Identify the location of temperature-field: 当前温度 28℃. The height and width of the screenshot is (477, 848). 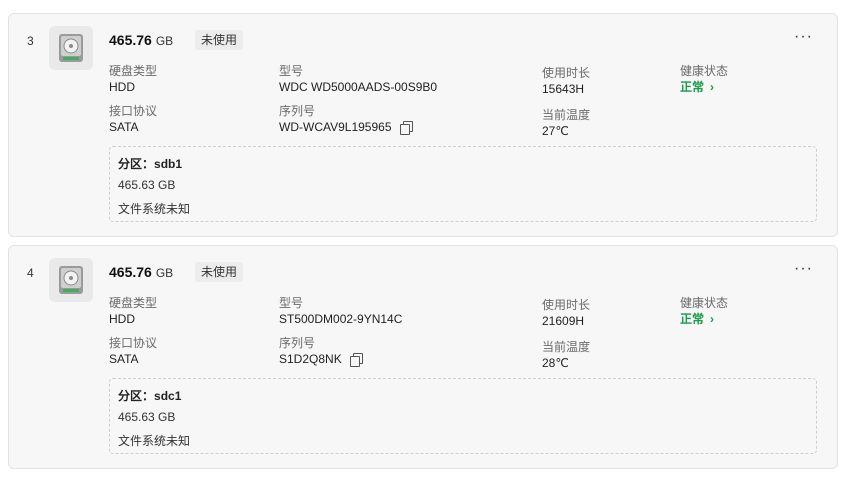
(566, 356).